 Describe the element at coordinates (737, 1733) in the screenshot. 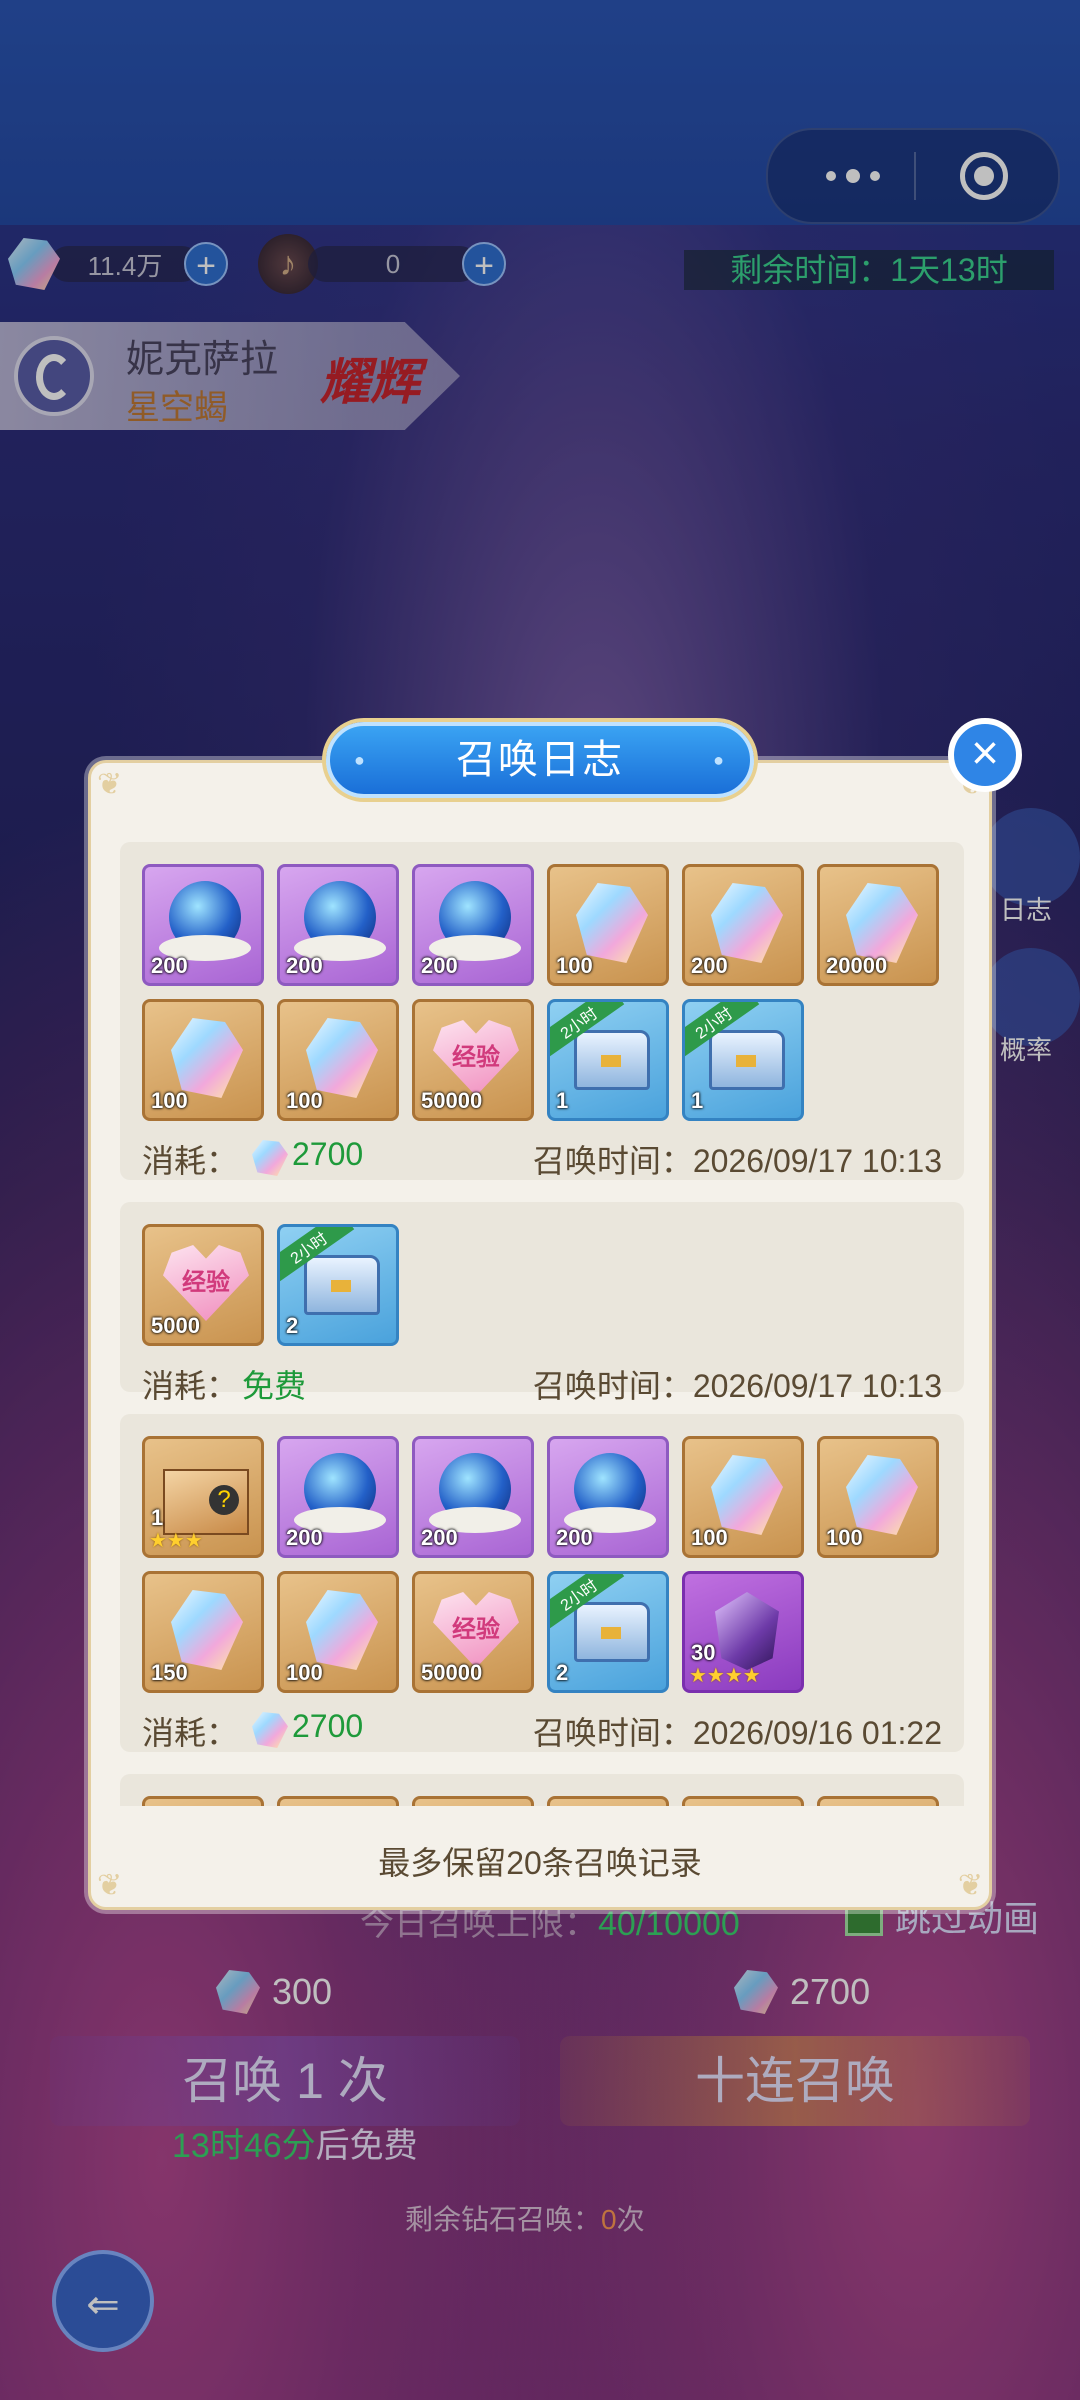

I see `summon-time: 召唤时间：2026/09/16 01:22` at that location.